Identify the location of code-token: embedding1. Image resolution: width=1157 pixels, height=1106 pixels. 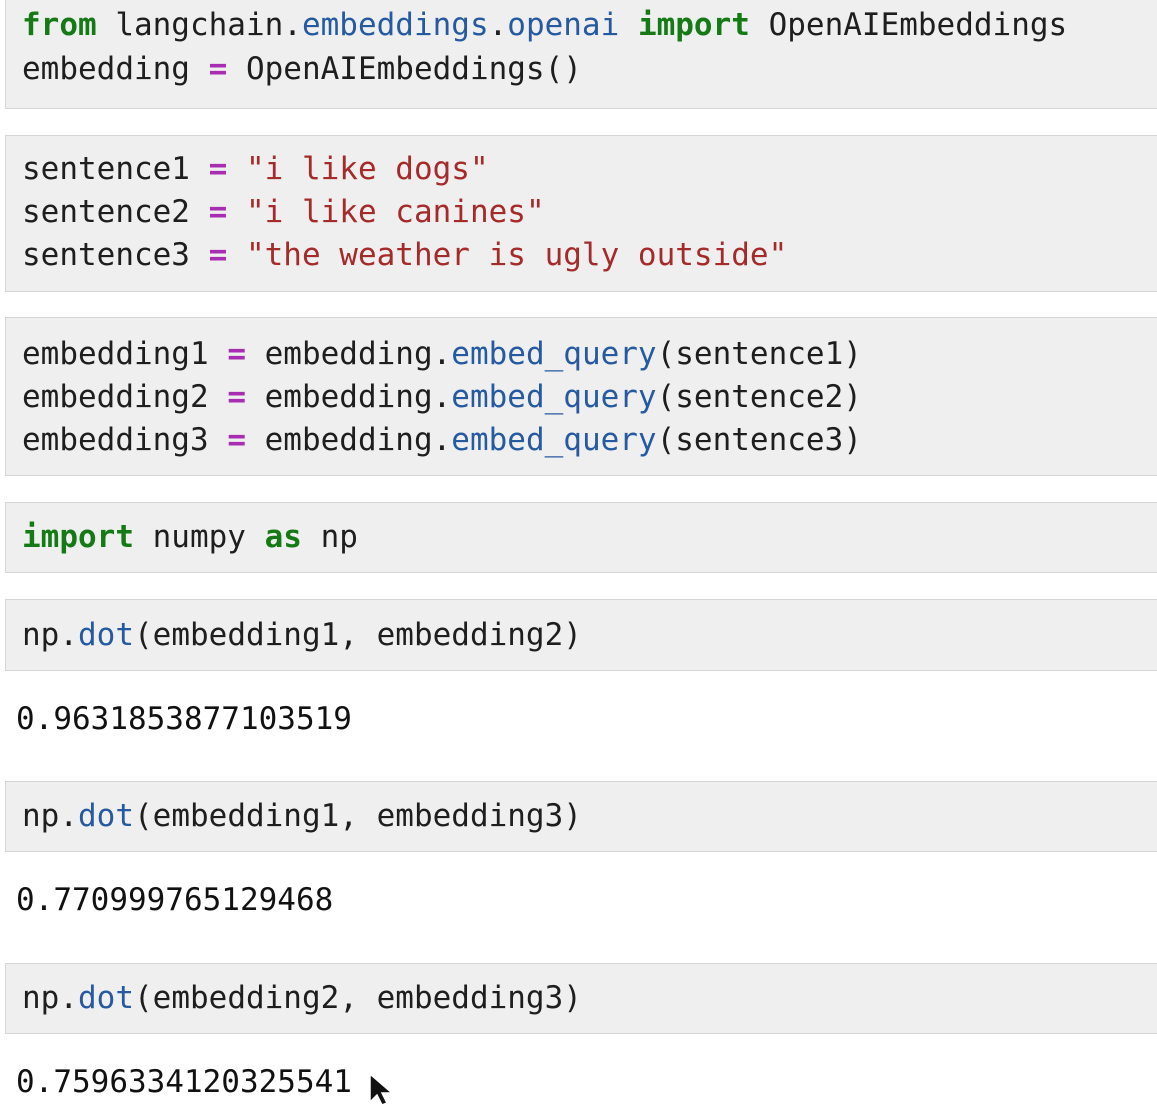
(125, 354).